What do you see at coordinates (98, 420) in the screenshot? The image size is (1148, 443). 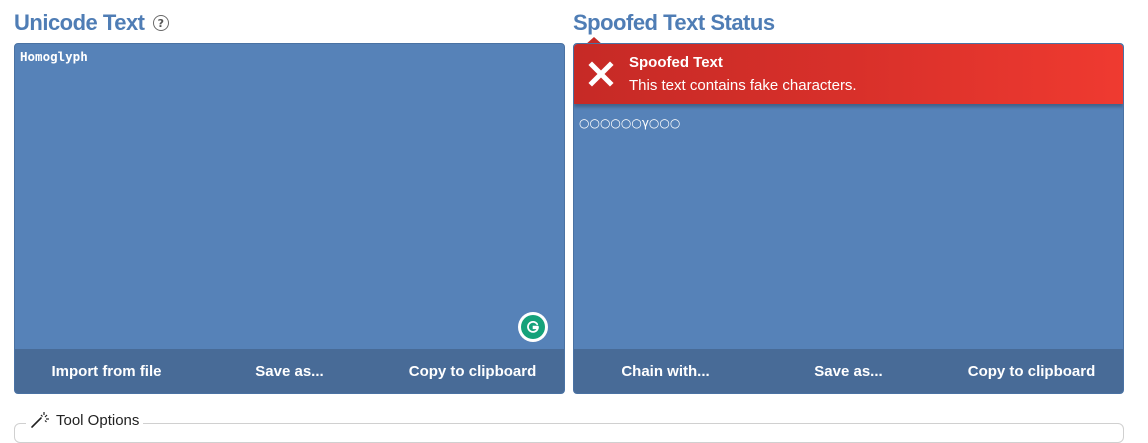 I see `tool-options-label: Tool Options` at bounding box center [98, 420].